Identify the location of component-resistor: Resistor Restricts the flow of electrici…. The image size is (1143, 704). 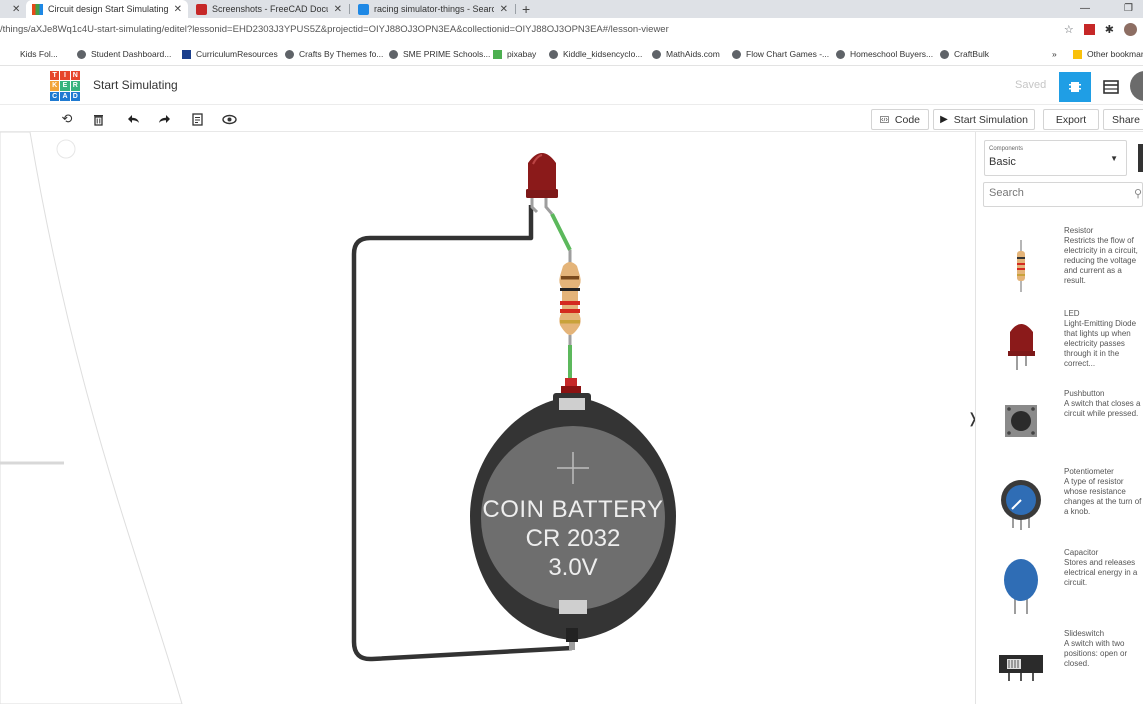
(1059, 265).